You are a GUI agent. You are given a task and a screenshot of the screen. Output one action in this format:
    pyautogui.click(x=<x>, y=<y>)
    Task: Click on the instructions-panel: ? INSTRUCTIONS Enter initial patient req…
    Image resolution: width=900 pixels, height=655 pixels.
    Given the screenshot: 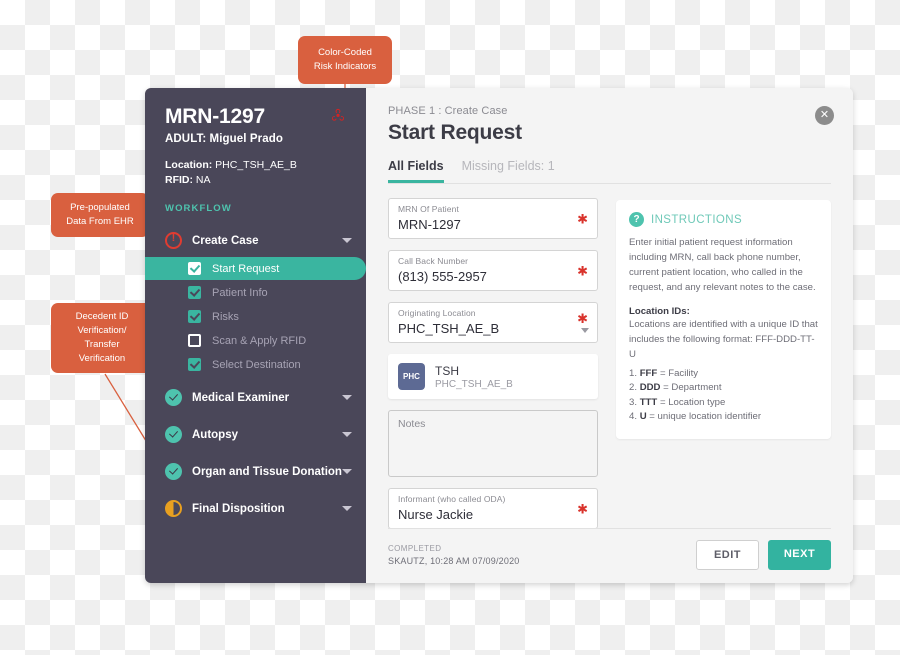 What is the action you would take?
    pyautogui.click(x=723, y=319)
    